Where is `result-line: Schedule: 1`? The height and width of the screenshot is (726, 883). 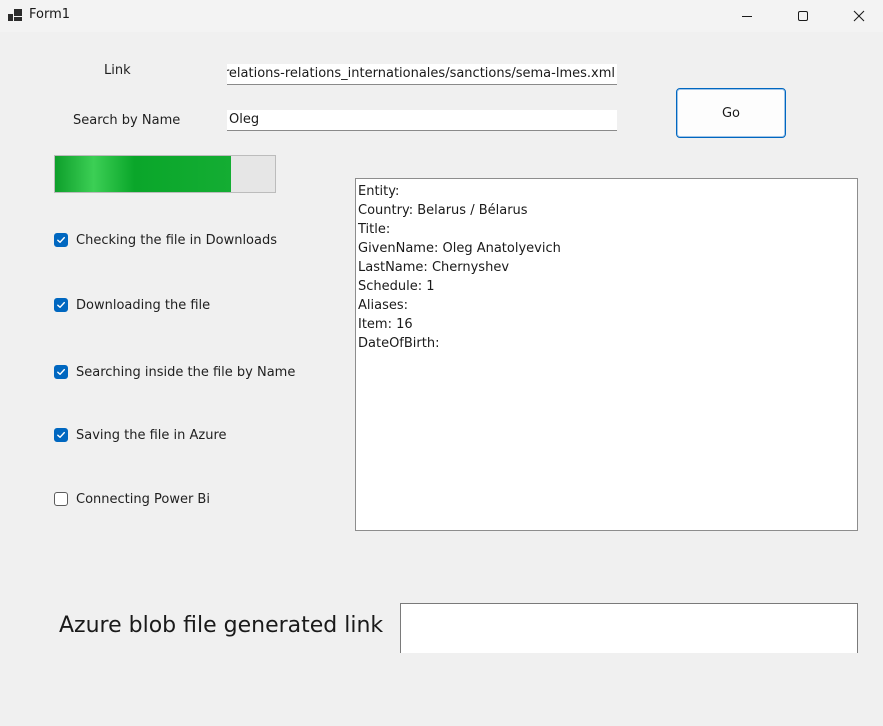 result-line: Schedule: 1 is located at coordinates (396, 286).